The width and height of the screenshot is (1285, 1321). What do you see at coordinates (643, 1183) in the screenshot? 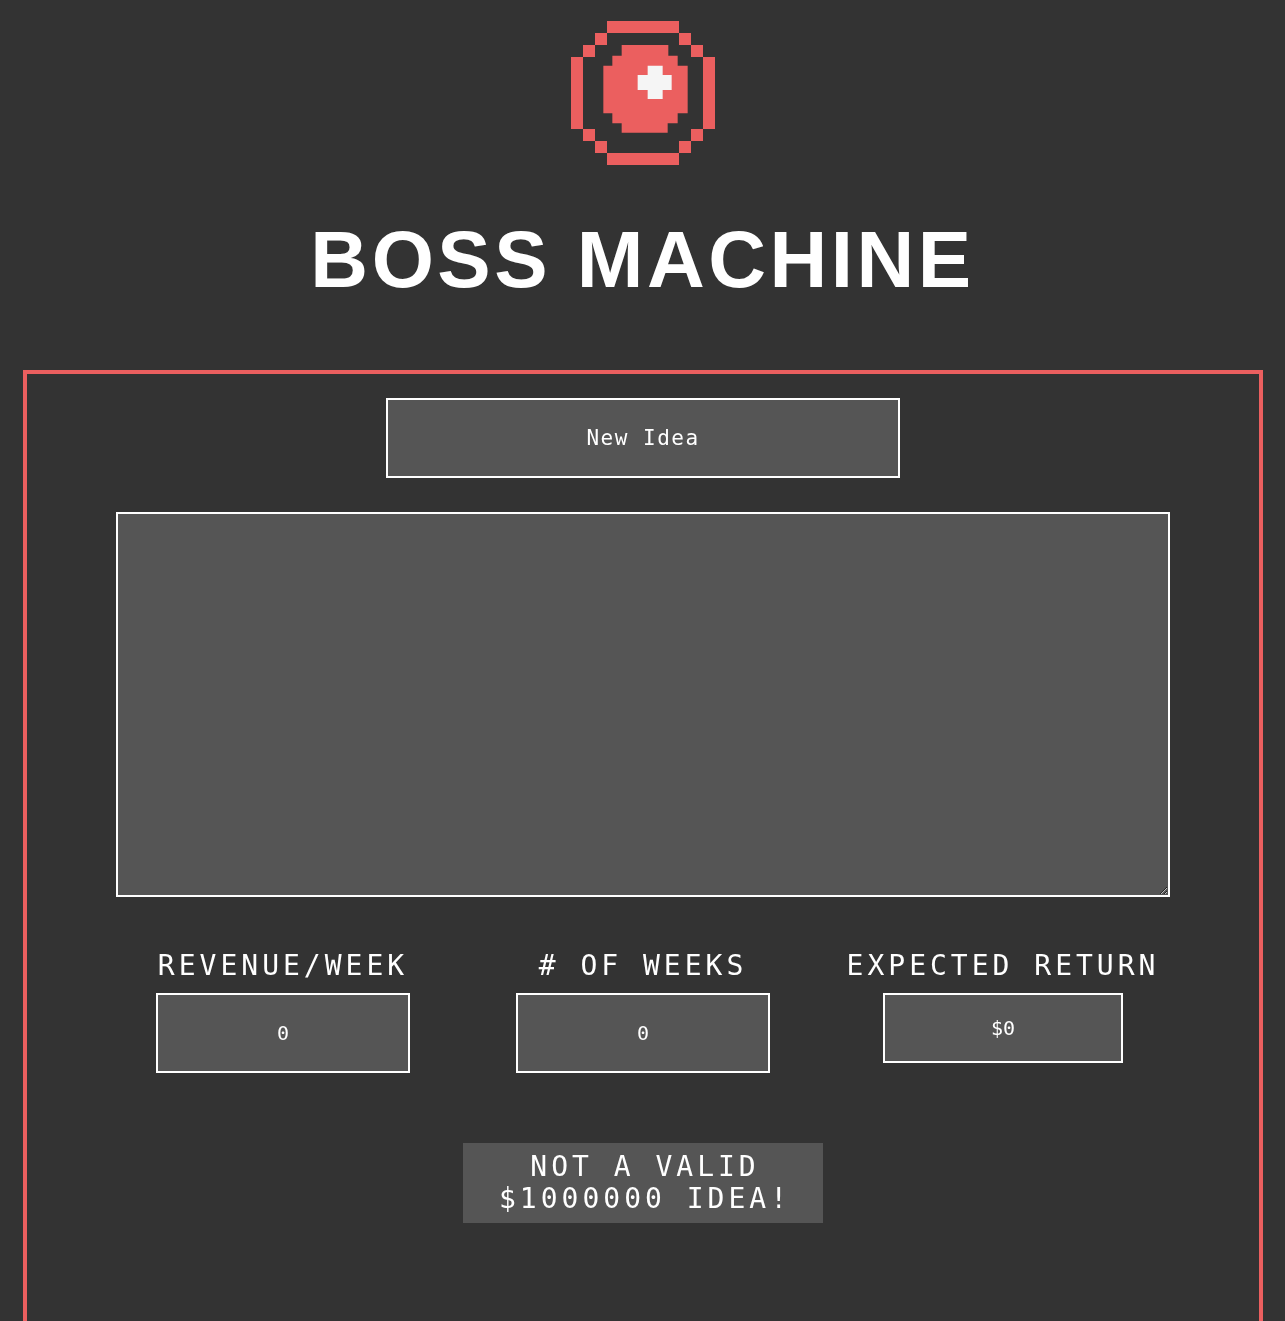
I see `validity-message: NOT A VALID $1000000 IDEA!` at bounding box center [643, 1183].